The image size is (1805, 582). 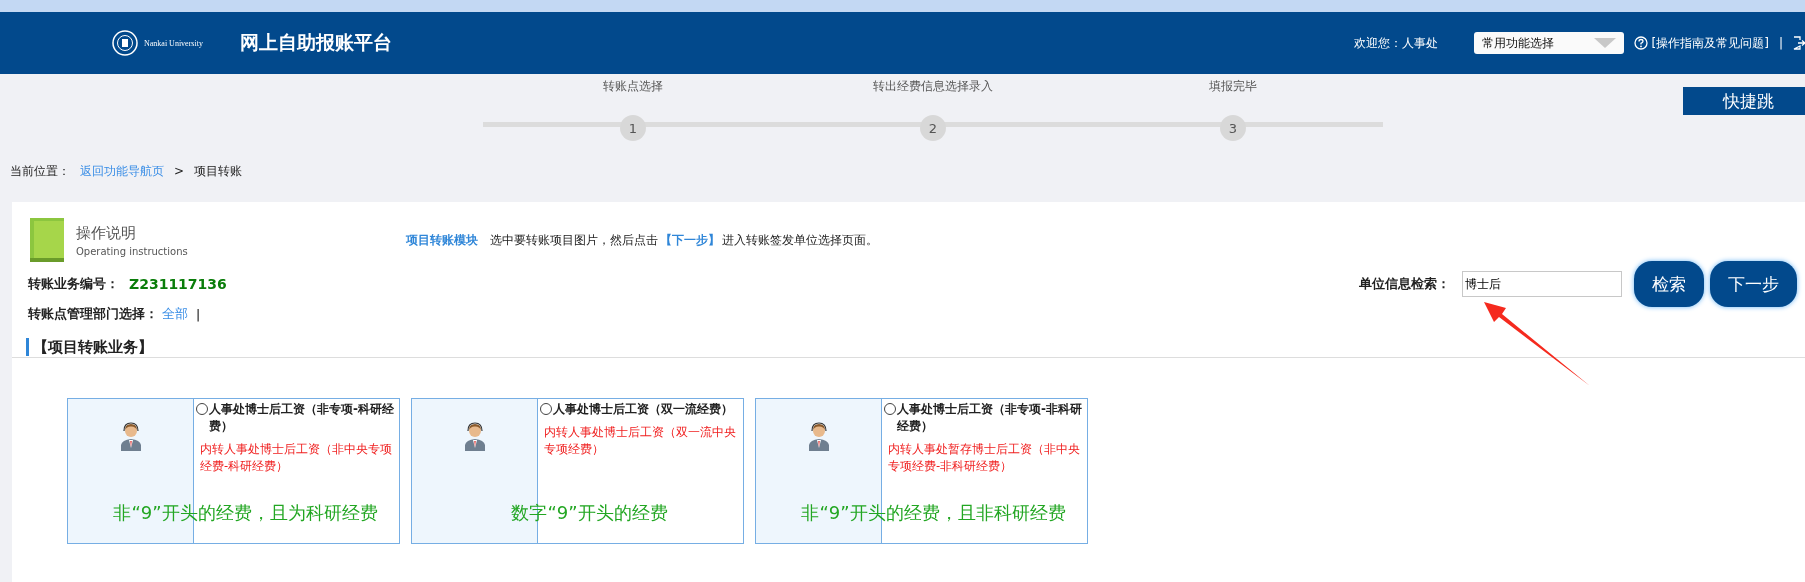 I want to click on quick-jump-button: 快捷跳, so click(x=1744, y=101).